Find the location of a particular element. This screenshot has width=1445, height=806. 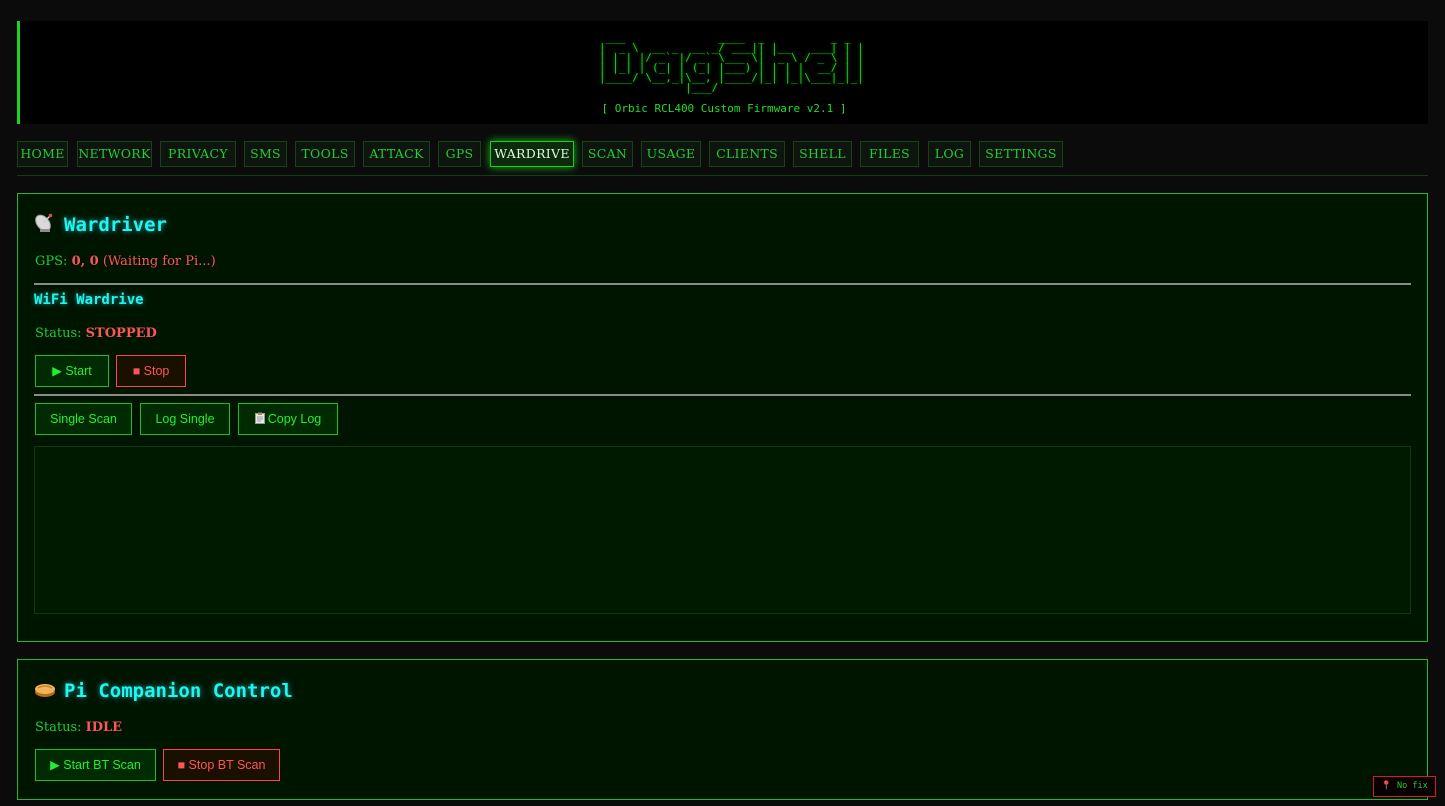

log-single-button: Log Single is located at coordinates (185, 419).